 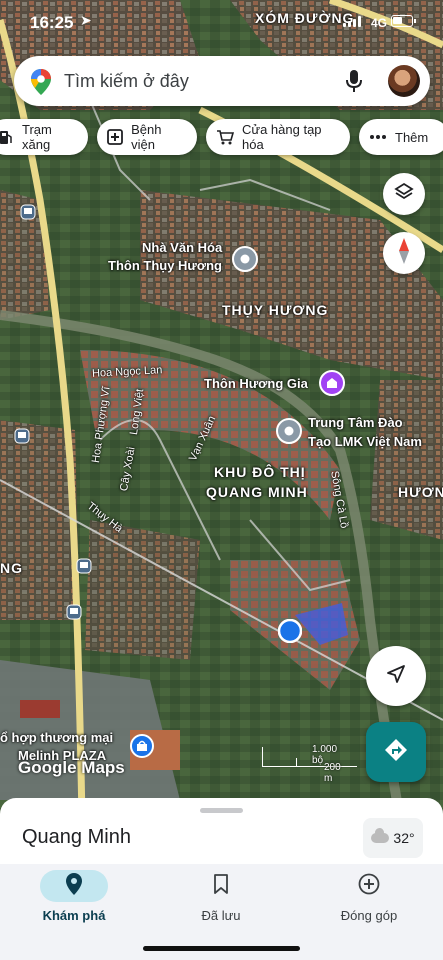 I want to click on layers-icon, so click(x=404, y=194).